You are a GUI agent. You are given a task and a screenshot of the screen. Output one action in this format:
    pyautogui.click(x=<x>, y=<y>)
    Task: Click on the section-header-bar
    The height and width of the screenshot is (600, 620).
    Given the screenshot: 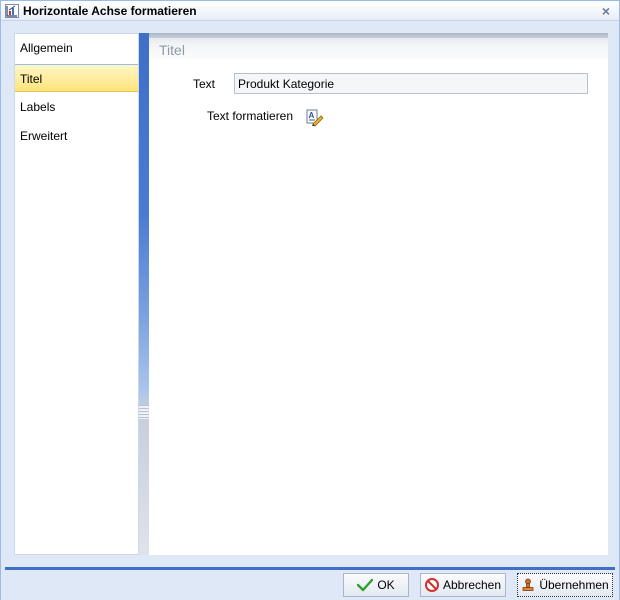 What is the action you would take?
    pyautogui.click(x=378, y=35)
    